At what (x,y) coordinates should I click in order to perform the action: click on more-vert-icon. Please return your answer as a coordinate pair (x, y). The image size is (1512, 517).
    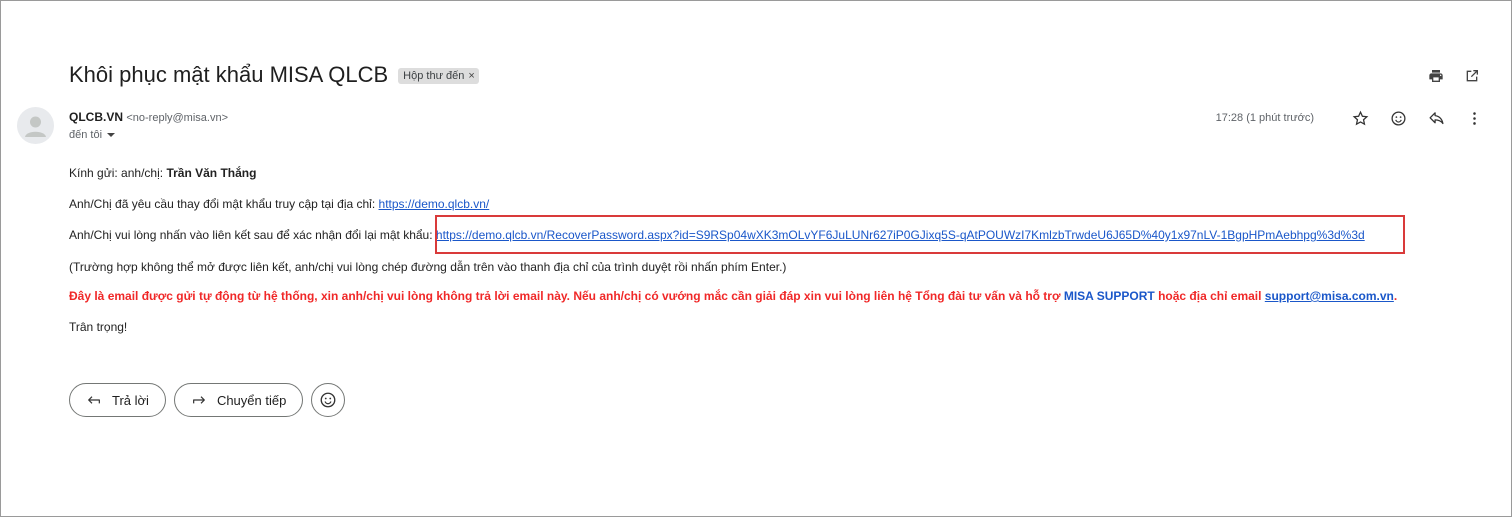
    Looking at the image, I should click on (1474, 118).